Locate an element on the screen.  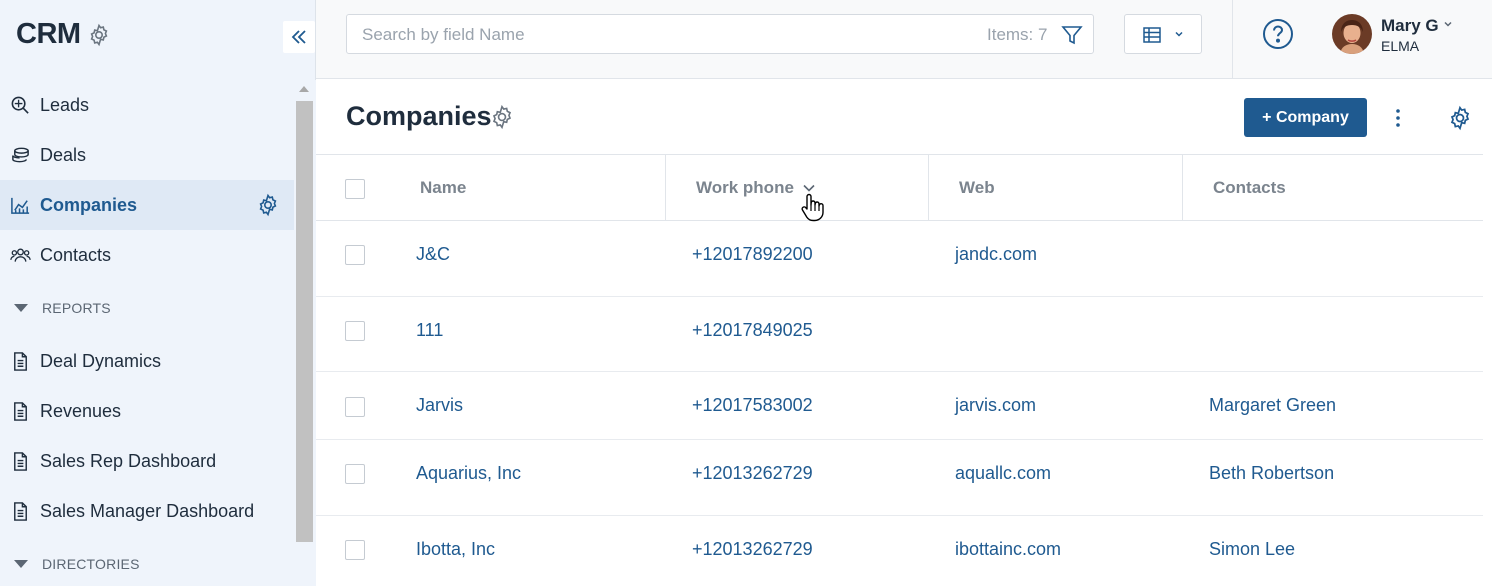
work-phone-link: +12017892200 is located at coordinates (752, 254).